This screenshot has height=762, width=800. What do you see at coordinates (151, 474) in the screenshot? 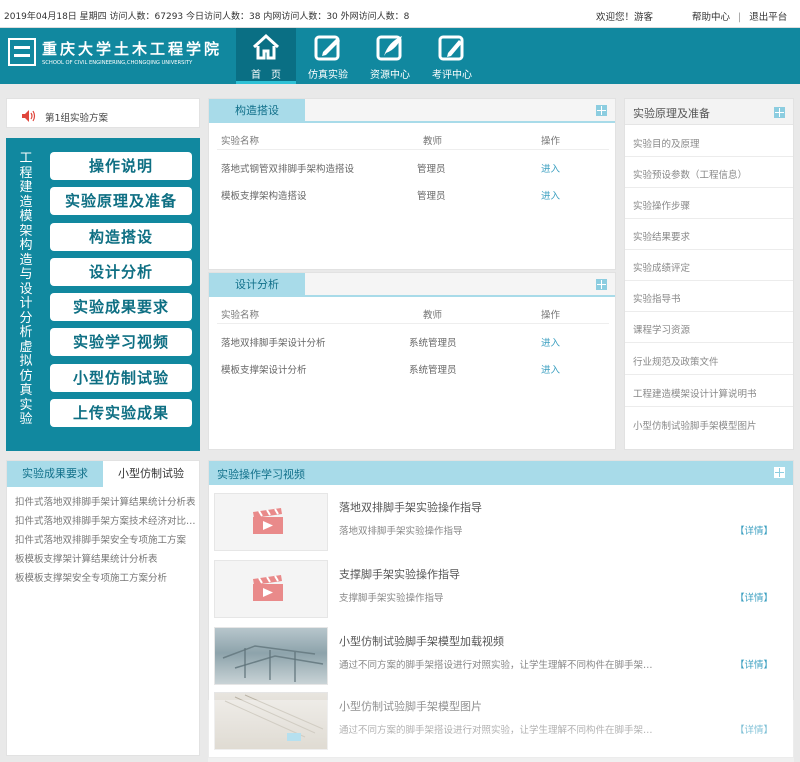
I see `tab-small-test: 小型仿制试验` at bounding box center [151, 474].